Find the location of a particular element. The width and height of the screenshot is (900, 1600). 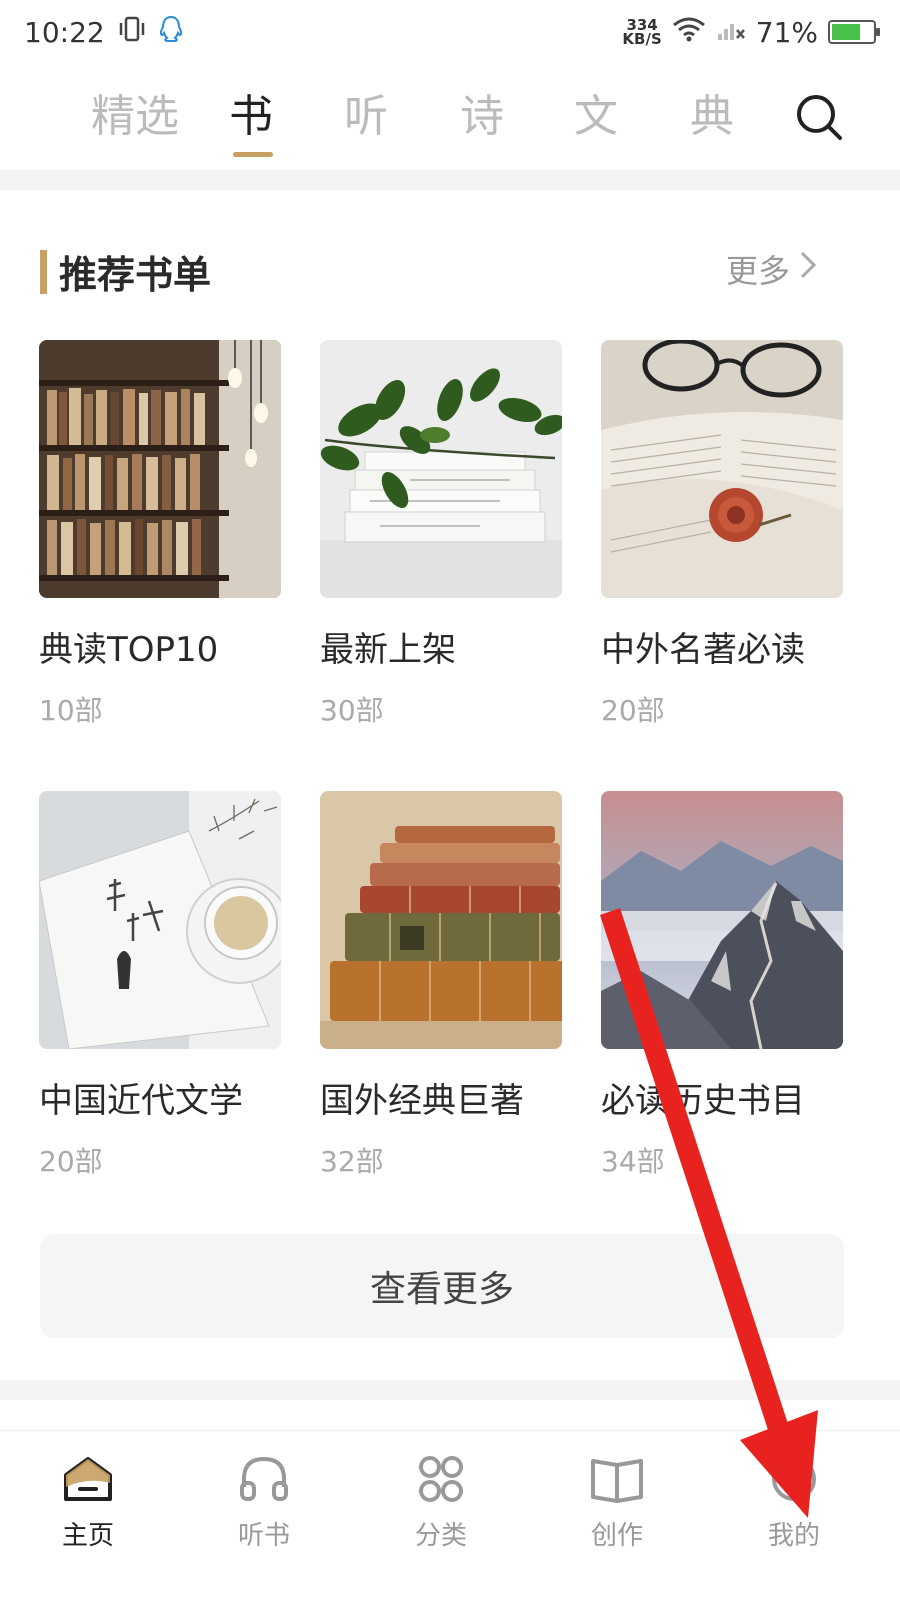

book-list-name: 中外名著必读 is located at coordinates (703, 650).